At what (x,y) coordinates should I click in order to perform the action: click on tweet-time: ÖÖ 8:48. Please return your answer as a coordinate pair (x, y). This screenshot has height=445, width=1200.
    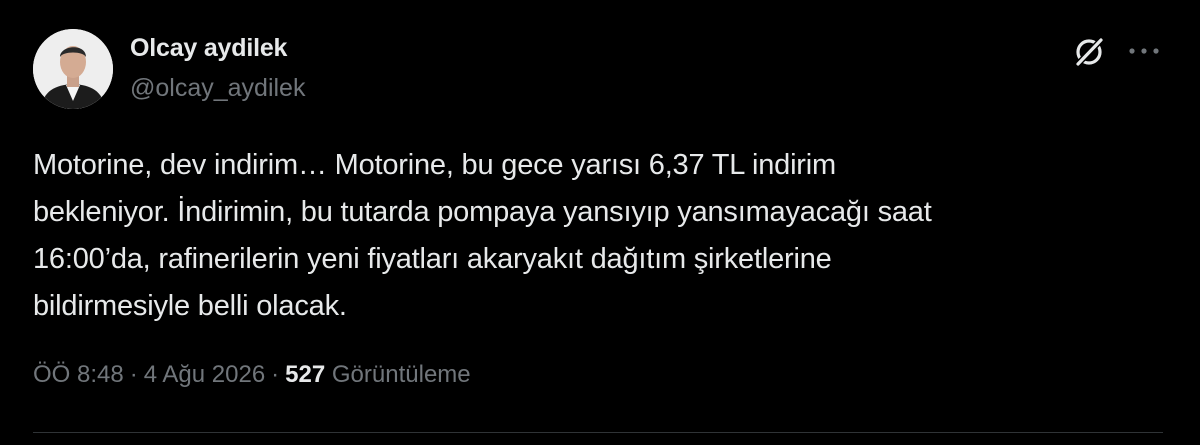
    Looking at the image, I should click on (78, 374).